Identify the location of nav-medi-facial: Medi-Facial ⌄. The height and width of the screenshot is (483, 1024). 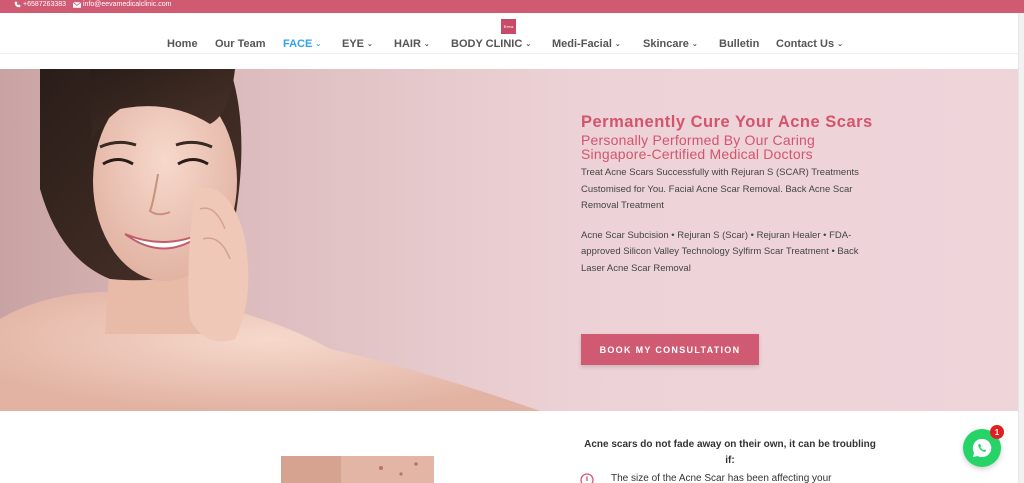
(586, 44).